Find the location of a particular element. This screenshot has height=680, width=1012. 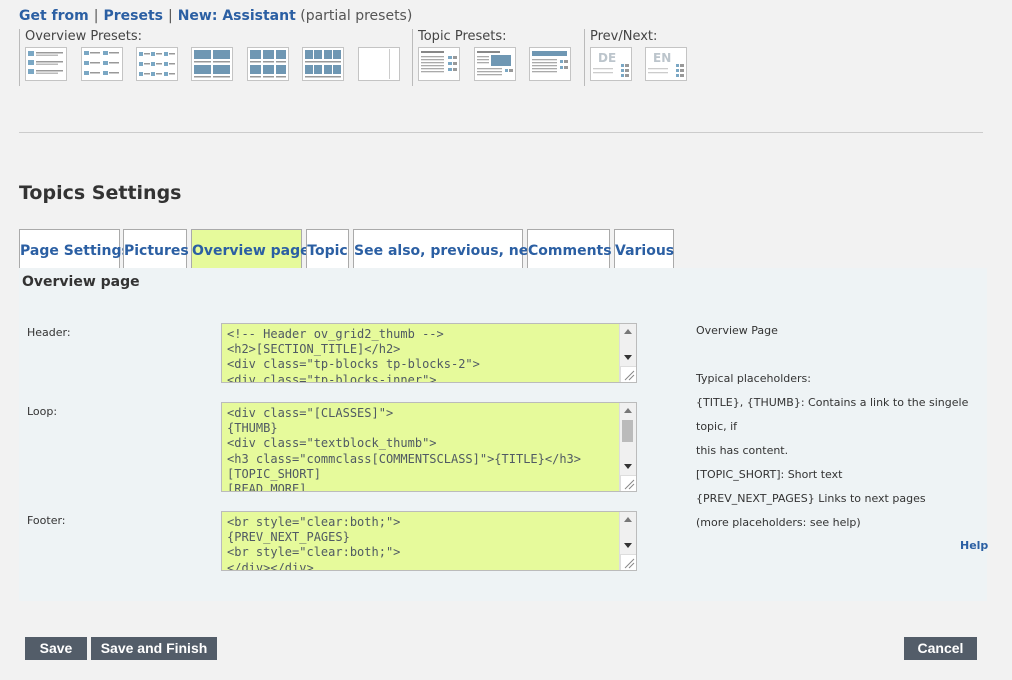

assistant-link: New: Assistant is located at coordinates (237, 16).